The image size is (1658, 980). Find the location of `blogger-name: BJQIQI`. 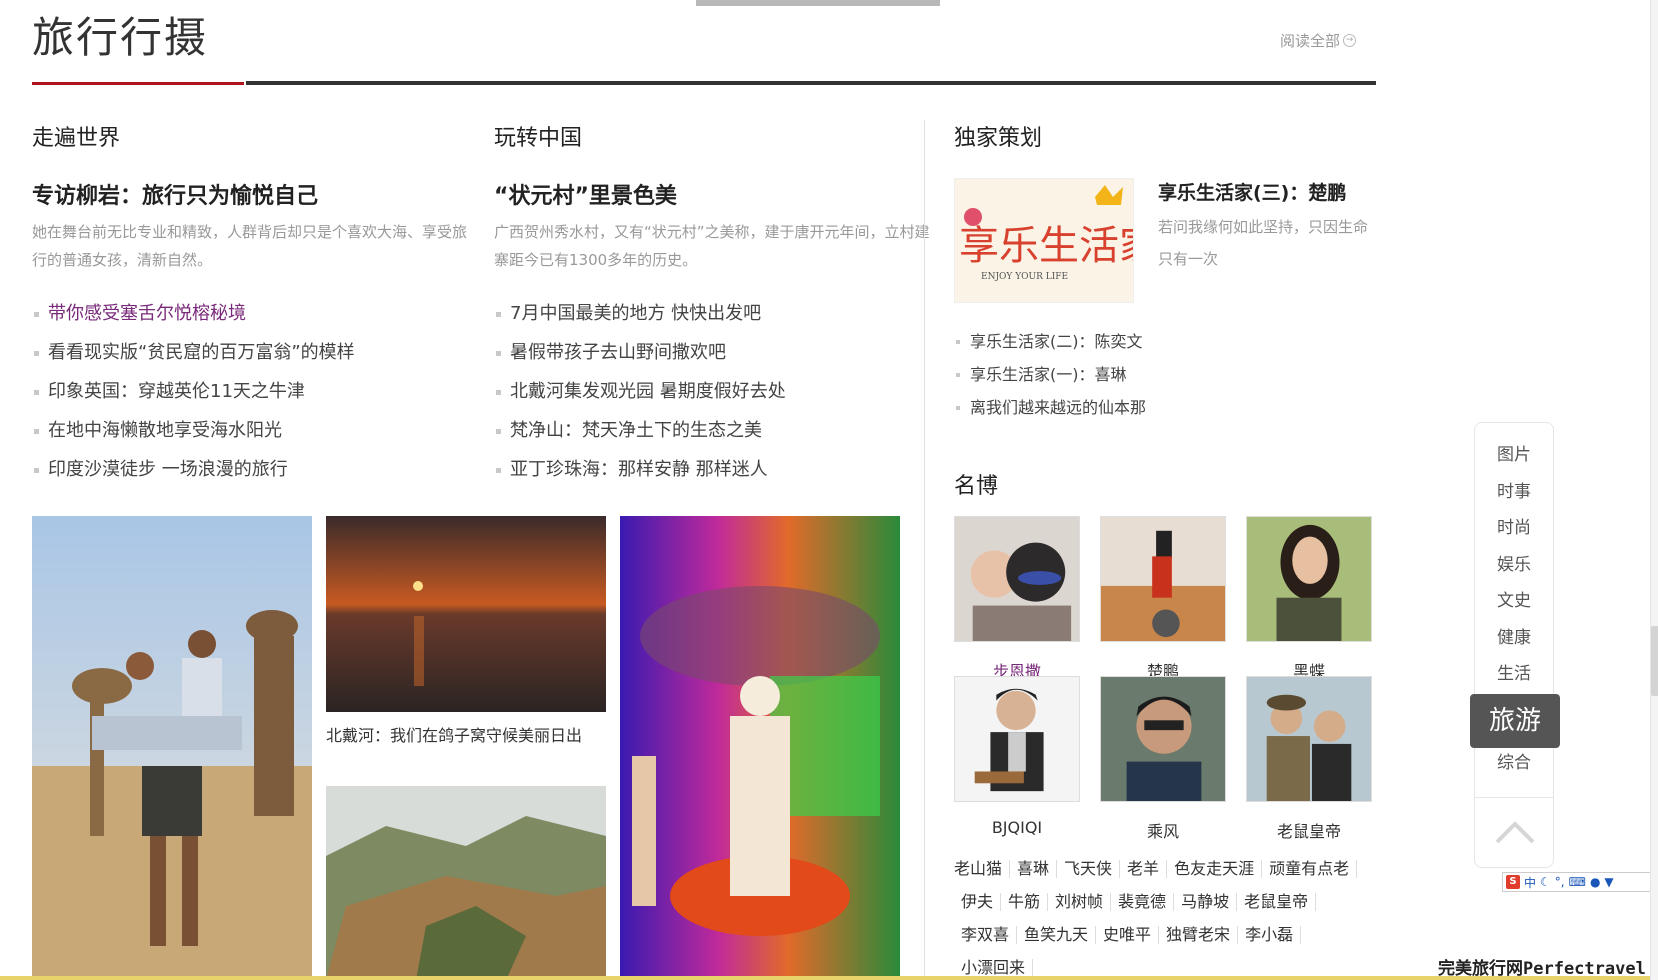

blogger-name: BJQIQI is located at coordinates (1017, 827).